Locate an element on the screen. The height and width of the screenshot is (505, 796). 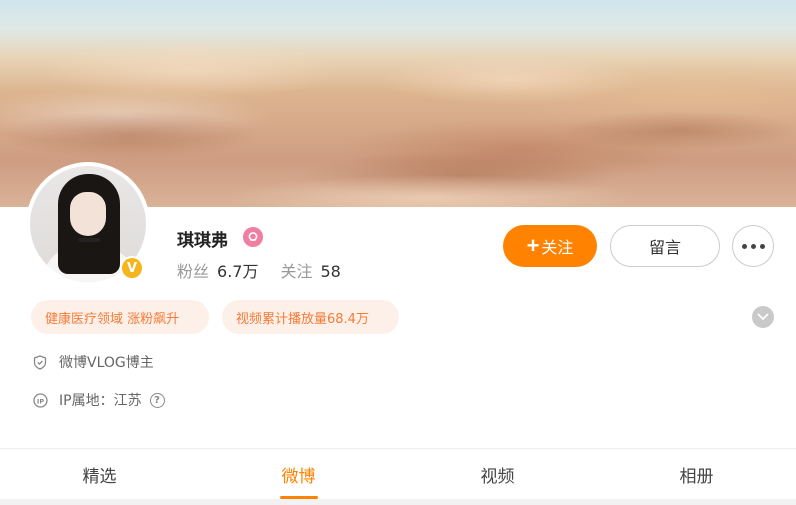
followers-label: 粉丝 is located at coordinates (193, 271).